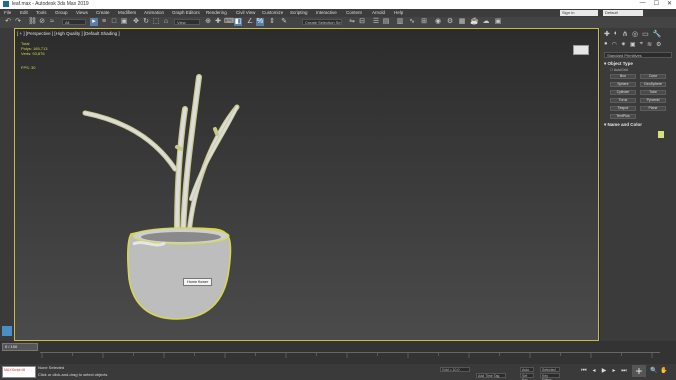  I want to click on menu-create: Create, so click(103, 12).